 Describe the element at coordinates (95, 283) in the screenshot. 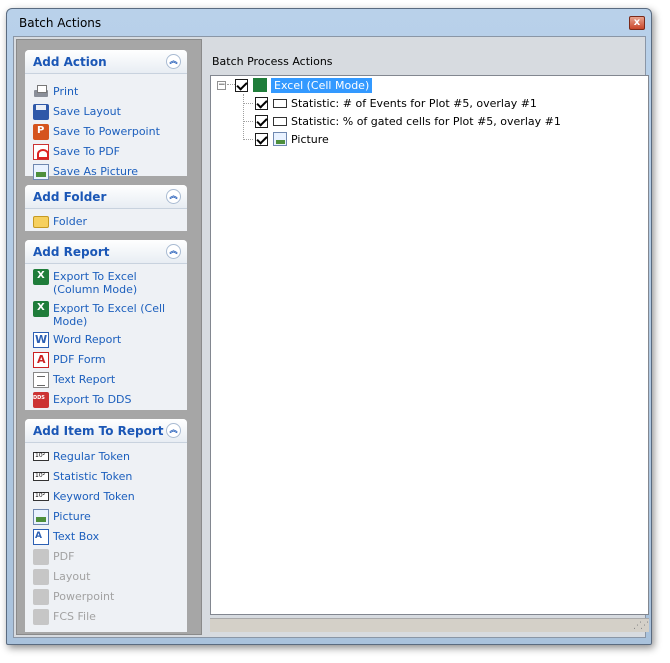

I see `item-label: Export To Excel (Column Mode)` at that location.